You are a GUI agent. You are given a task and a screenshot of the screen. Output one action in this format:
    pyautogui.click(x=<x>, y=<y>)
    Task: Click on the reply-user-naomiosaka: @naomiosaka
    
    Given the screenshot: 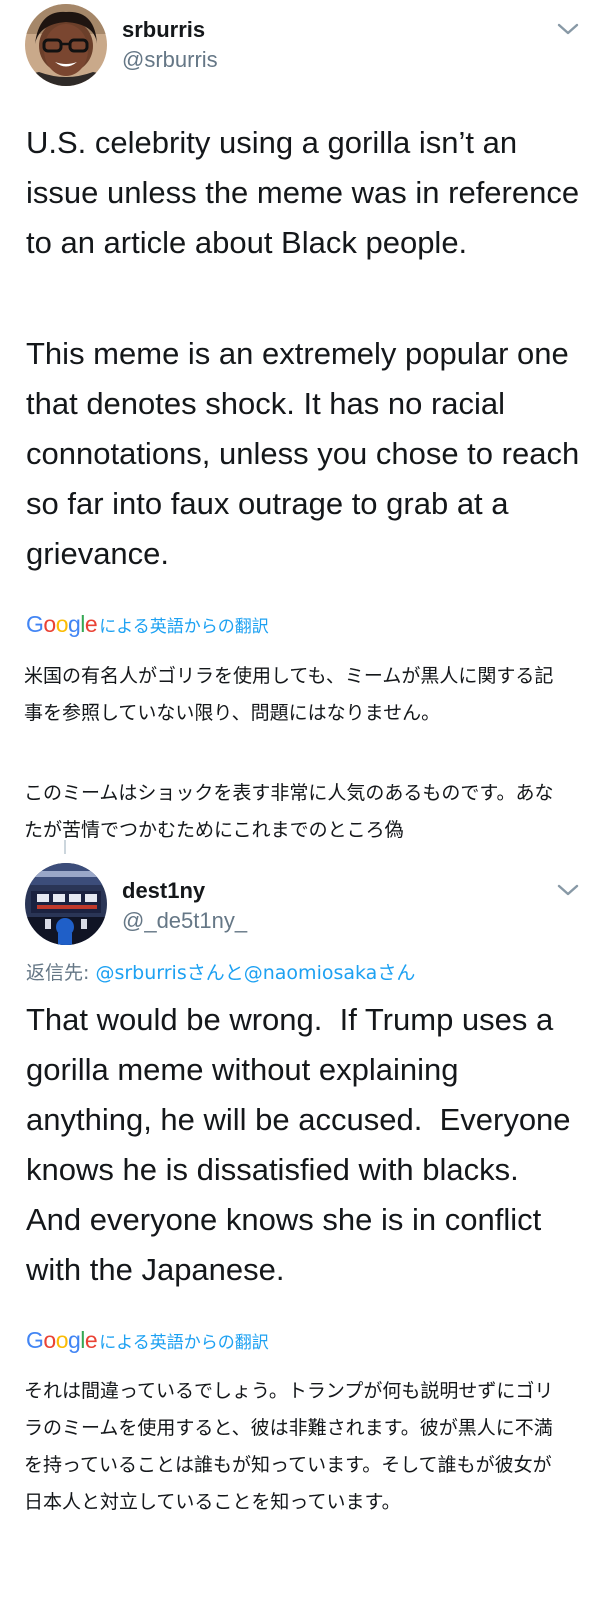 What is the action you would take?
    pyautogui.click(x=311, y=973)
    